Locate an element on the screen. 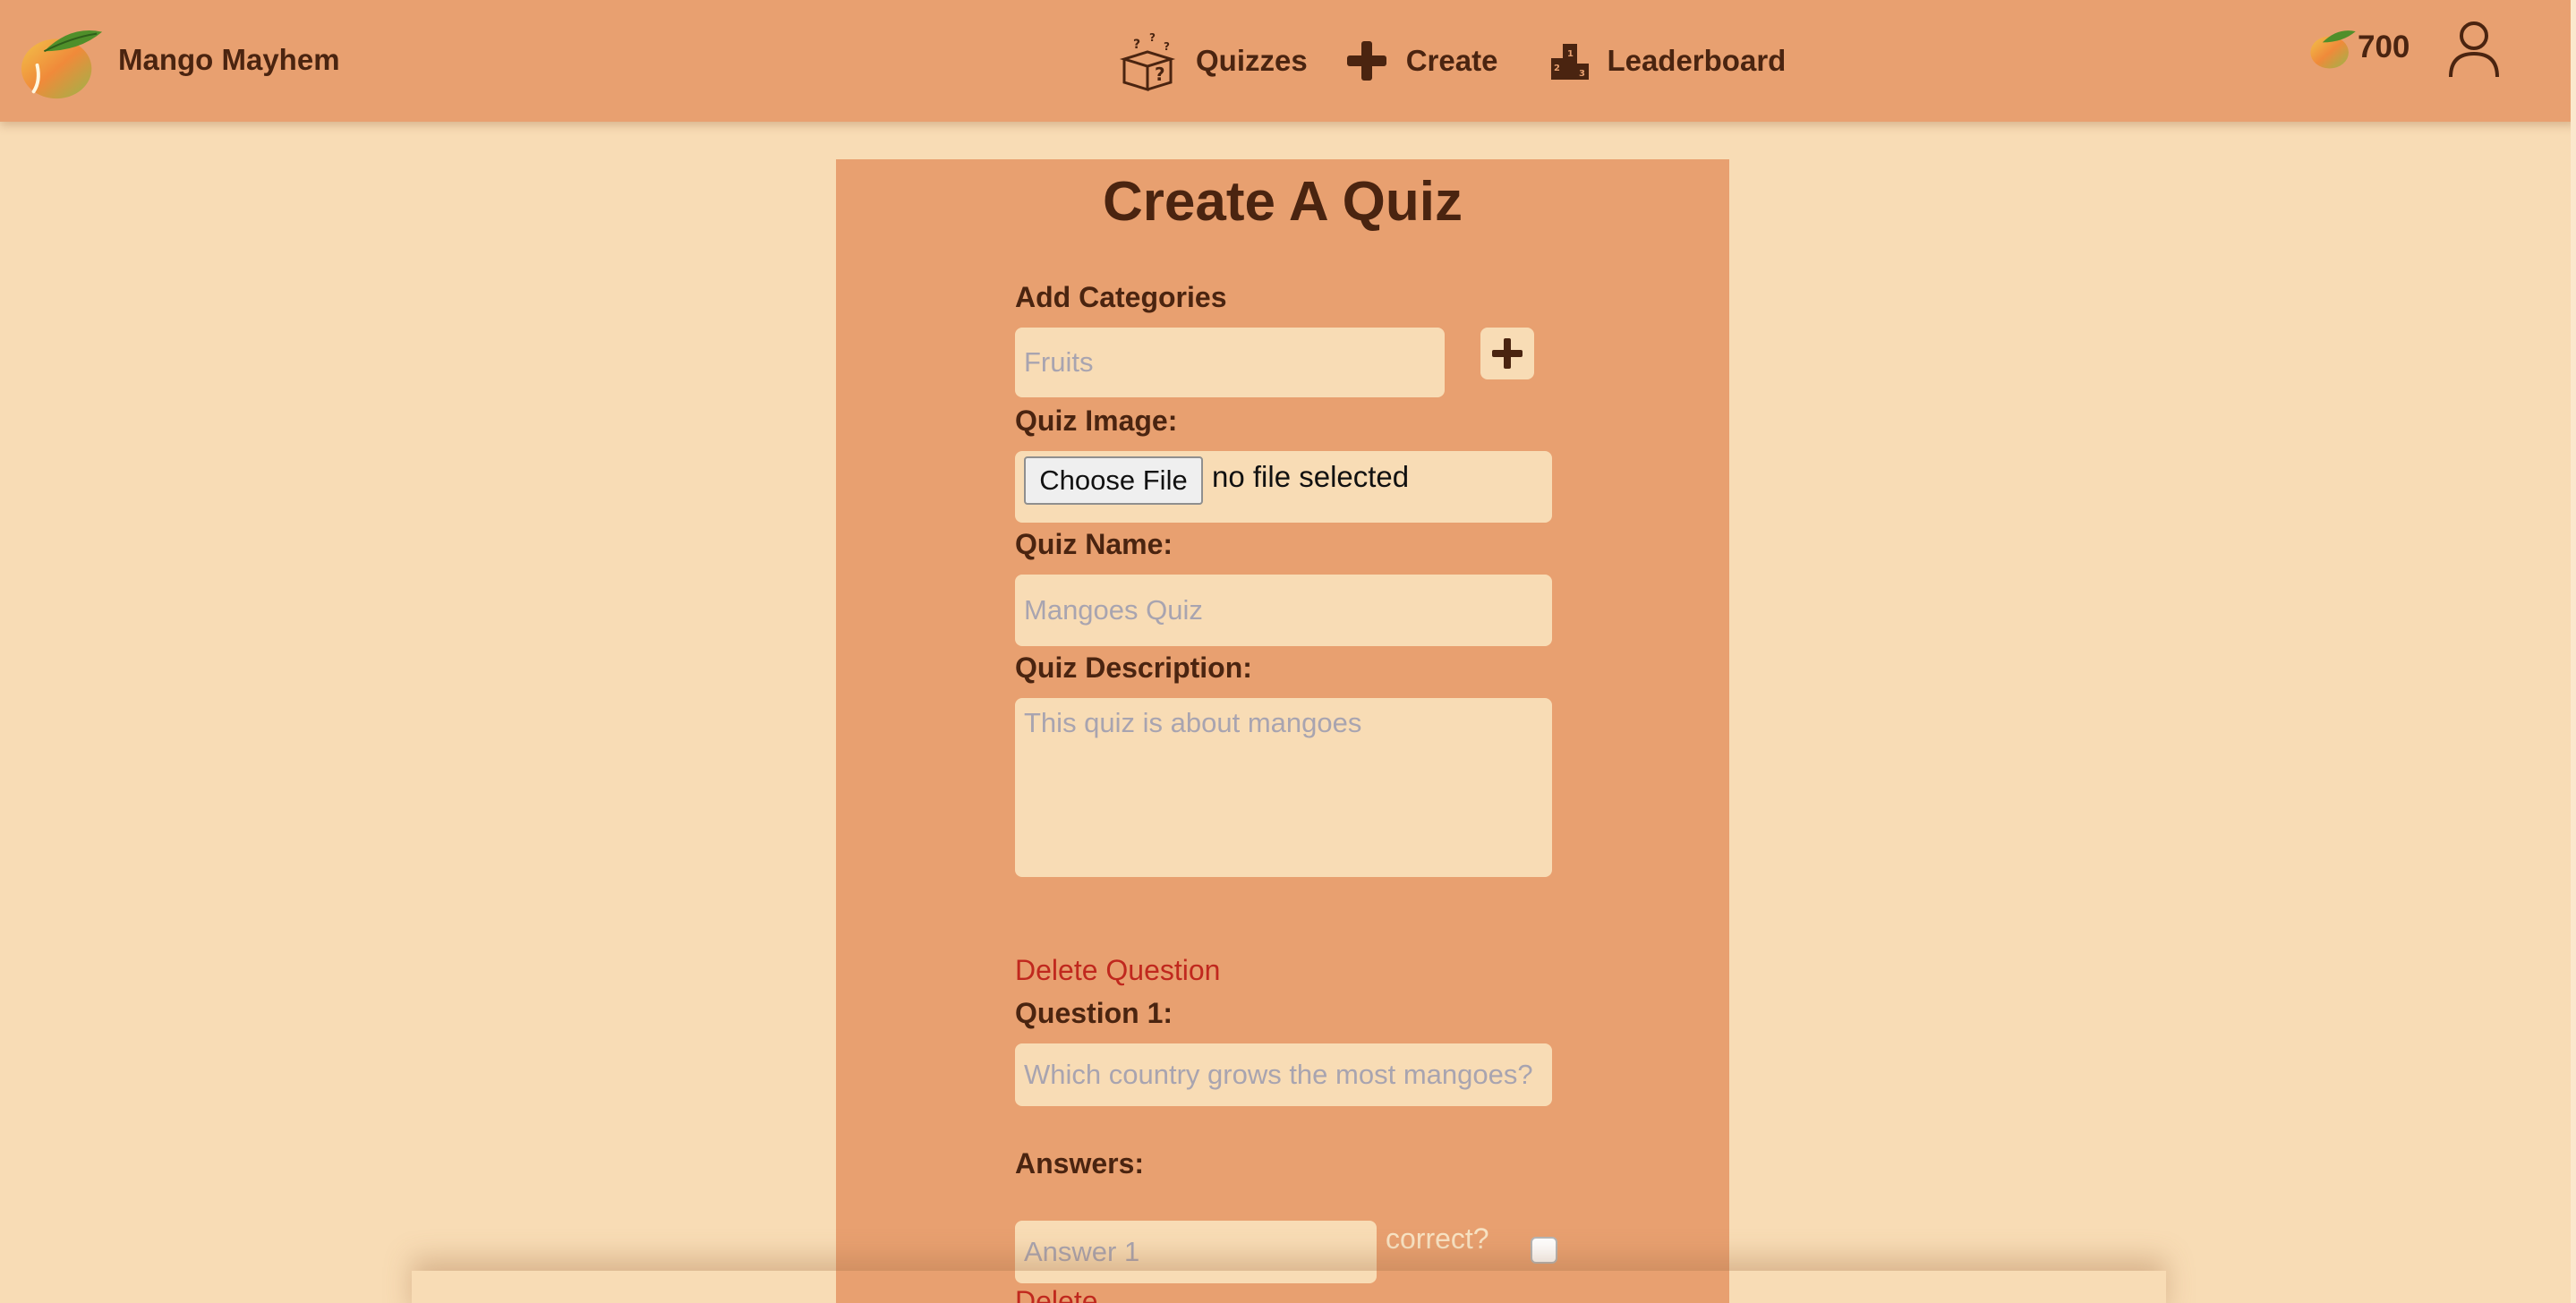 The image size is (2576, 1303). mango-coin-icon is located at coordinates (2333, 49).